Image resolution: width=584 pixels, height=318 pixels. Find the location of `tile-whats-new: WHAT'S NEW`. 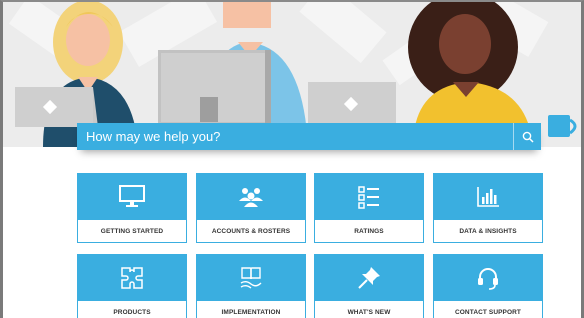

tile-whats-new: WHAT'S NEW is located at coordinates (369, 286).